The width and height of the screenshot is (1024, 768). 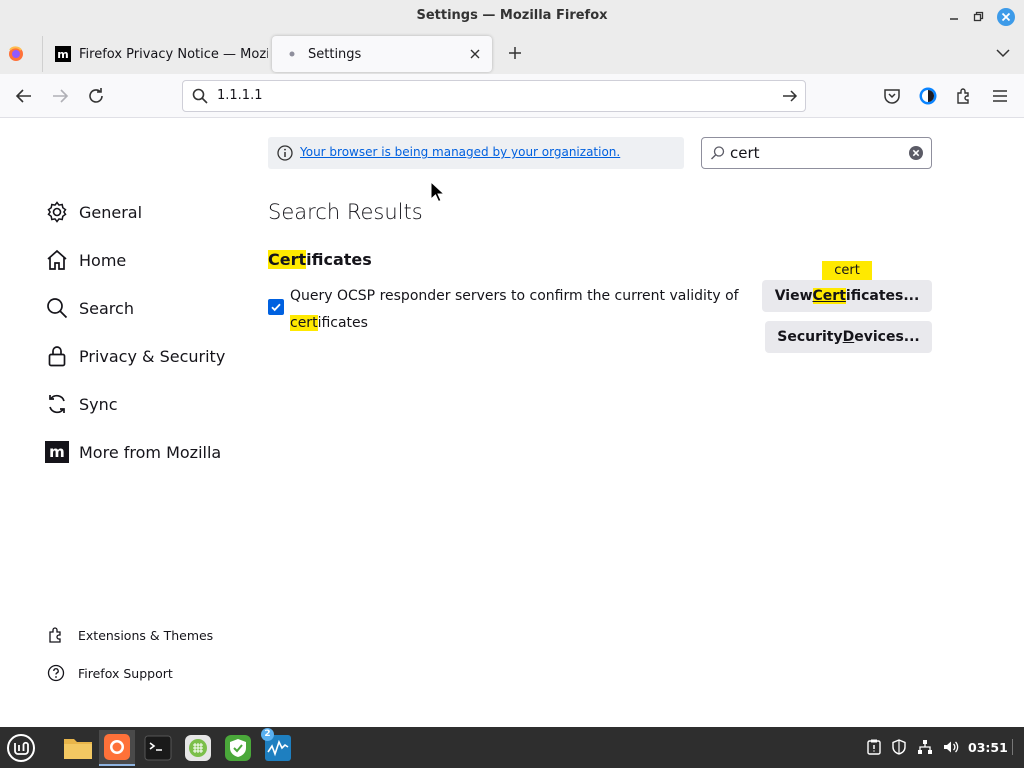 I want to click on system-taskbar: 2 03:51, so click(x=512, y=747).